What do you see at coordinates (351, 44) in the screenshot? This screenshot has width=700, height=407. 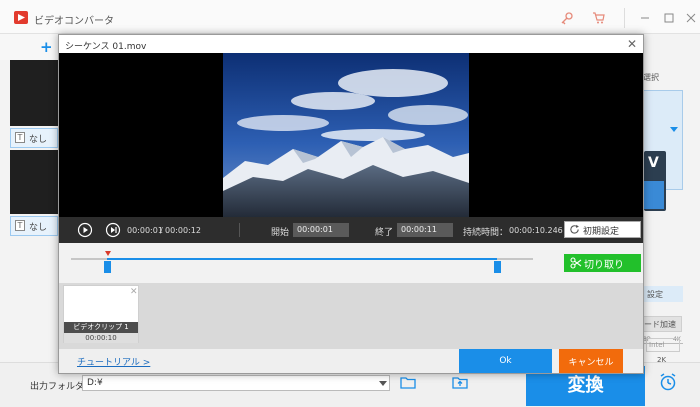 I see `dialog-title-bar: シーケンス 01.mov ✕` at bounding box center [351, 44].